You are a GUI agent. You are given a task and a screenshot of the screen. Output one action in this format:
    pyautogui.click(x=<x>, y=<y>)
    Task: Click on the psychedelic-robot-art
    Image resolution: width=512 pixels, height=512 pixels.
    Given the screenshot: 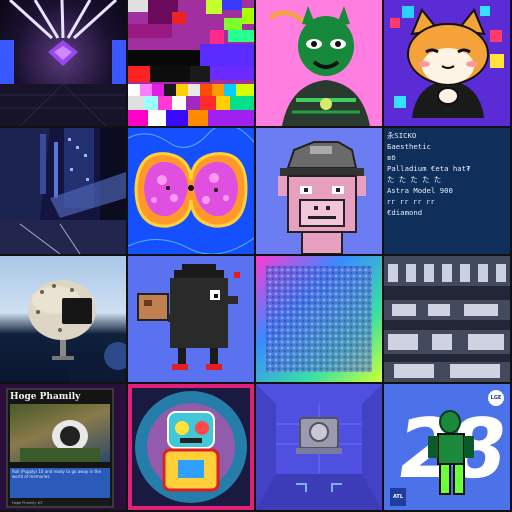 What is the action you would take?
    pyautogui.click(x=191, y=447)
    